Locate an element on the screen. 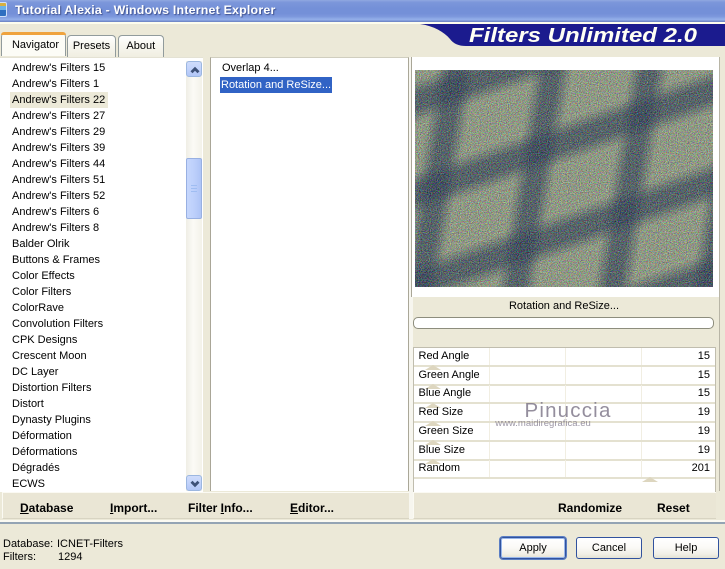 The image size is (725, 569). svg-text: Filters Unlimited 2.0 is located at coordinates (583, 35).